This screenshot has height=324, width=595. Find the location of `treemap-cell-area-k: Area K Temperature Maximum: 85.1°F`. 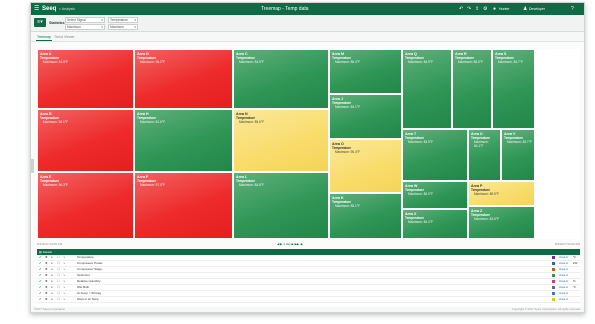

treemap-cell-area-k: Area K Temperature Maximum: 85.1°F is located at coordinates (365, 216).